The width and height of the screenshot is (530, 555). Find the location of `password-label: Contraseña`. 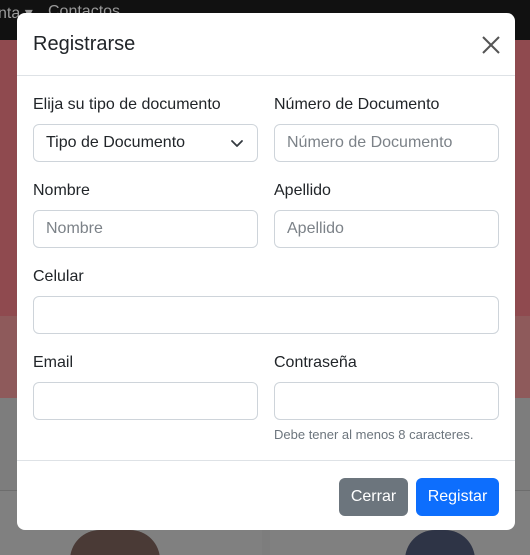

password-label: Contraseña is located at coordinates (315, 362).